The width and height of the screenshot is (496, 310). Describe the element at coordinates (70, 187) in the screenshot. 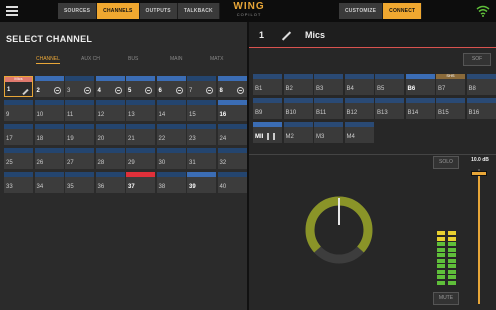

I see `channel-number: 35` at that location.